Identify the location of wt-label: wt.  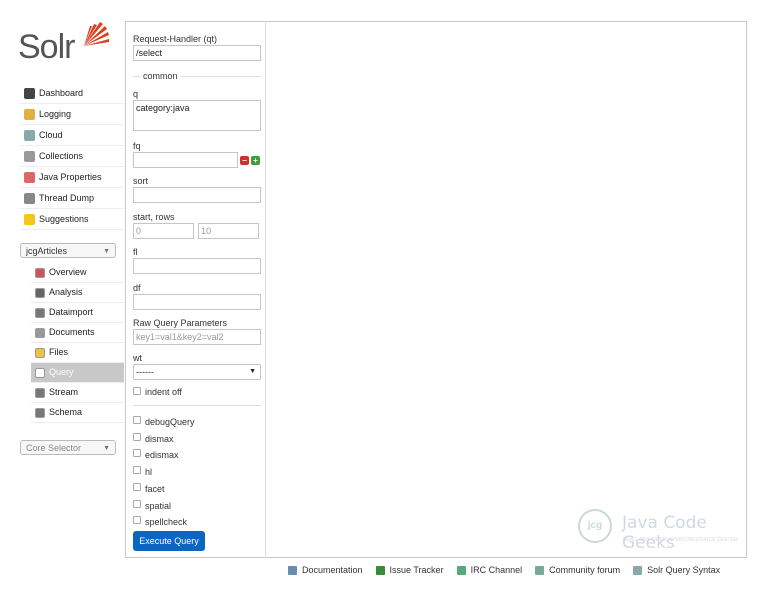
(137, 358).